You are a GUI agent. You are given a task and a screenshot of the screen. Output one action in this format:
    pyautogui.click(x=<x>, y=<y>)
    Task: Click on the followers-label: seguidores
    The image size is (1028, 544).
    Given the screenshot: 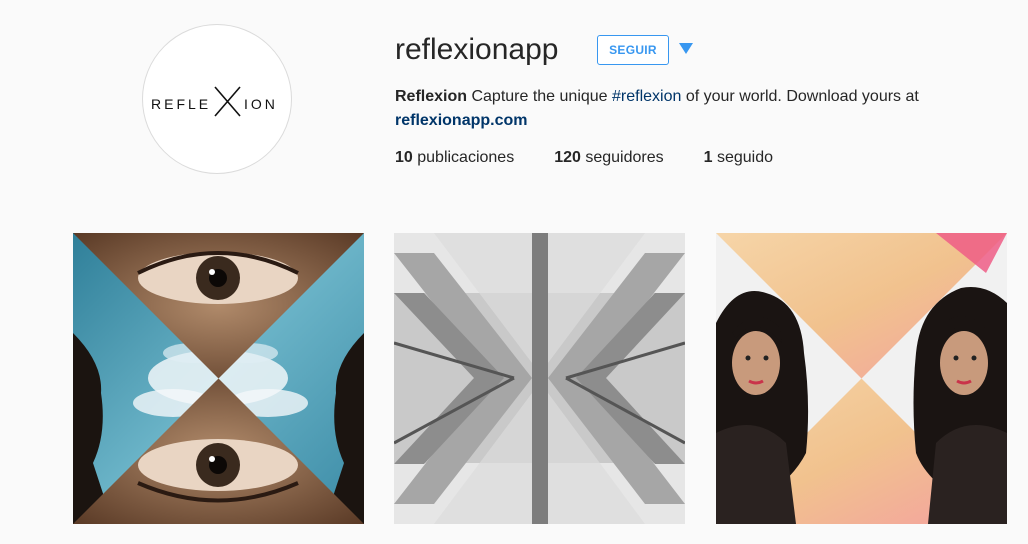 What is the action you would take?
    pyautogui.click(x=622, y=157)
    